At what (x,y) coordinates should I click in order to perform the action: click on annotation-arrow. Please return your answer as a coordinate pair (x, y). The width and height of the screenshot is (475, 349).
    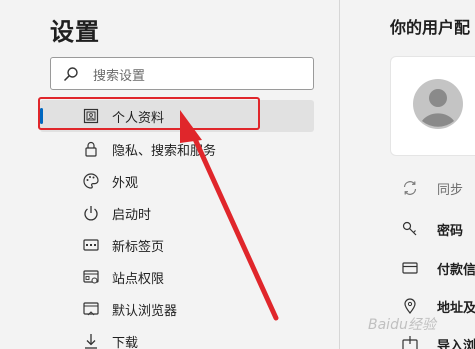
    Looking at the image, I should click on (229, 215).